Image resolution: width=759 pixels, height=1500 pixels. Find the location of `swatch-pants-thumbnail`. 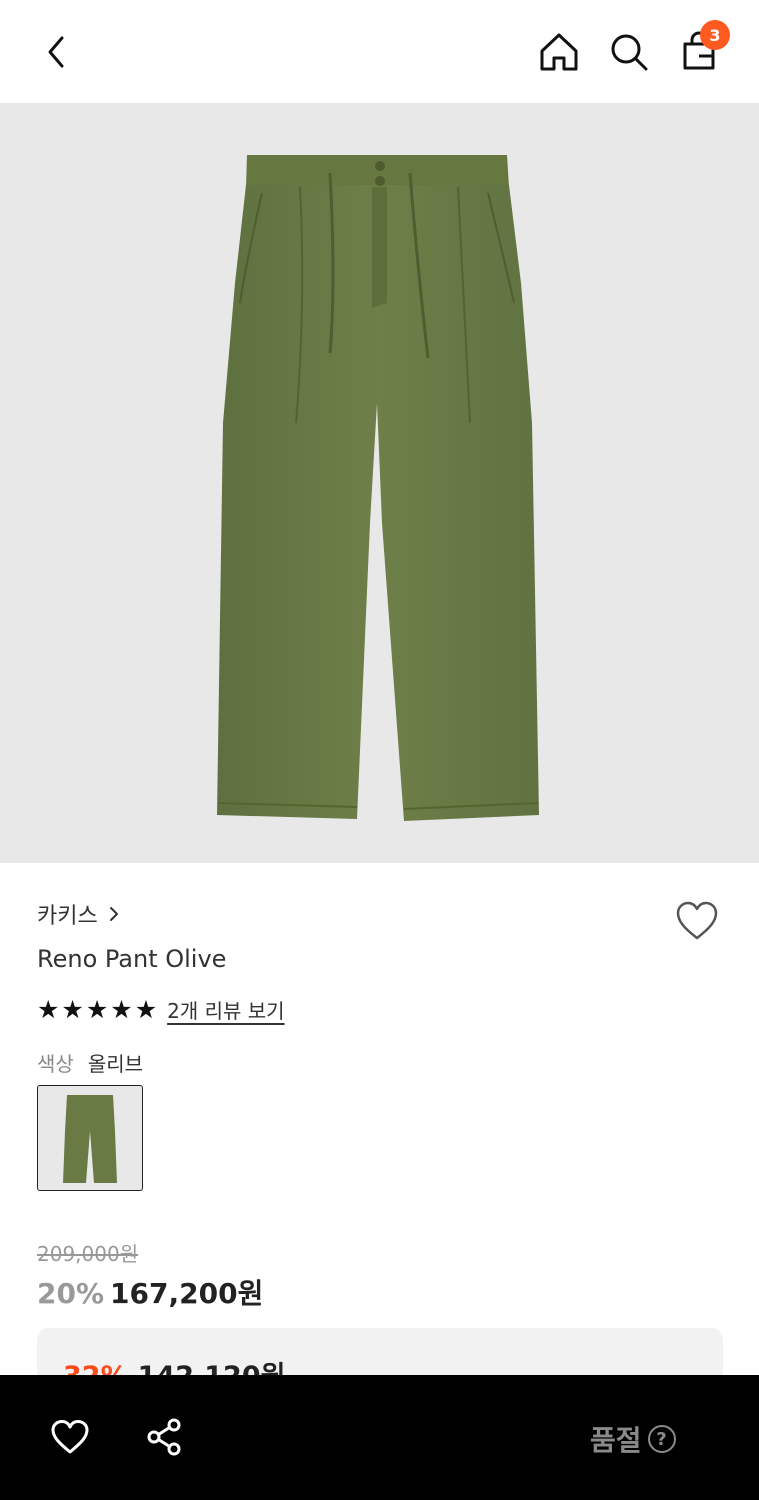

swatch-pants-thumbnail is located at coordinates (90, 1139).